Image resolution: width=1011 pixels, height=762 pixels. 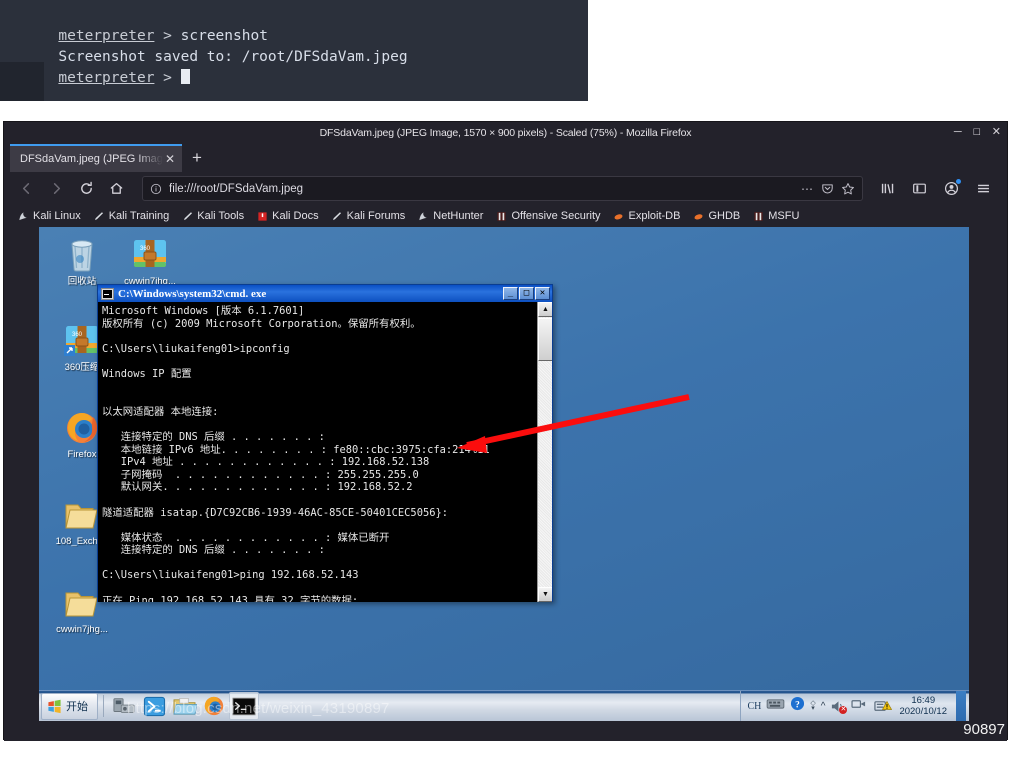 I want to click on url-input: file:///root/DFSdaVam.jpeg, so click(x=481, y=189).